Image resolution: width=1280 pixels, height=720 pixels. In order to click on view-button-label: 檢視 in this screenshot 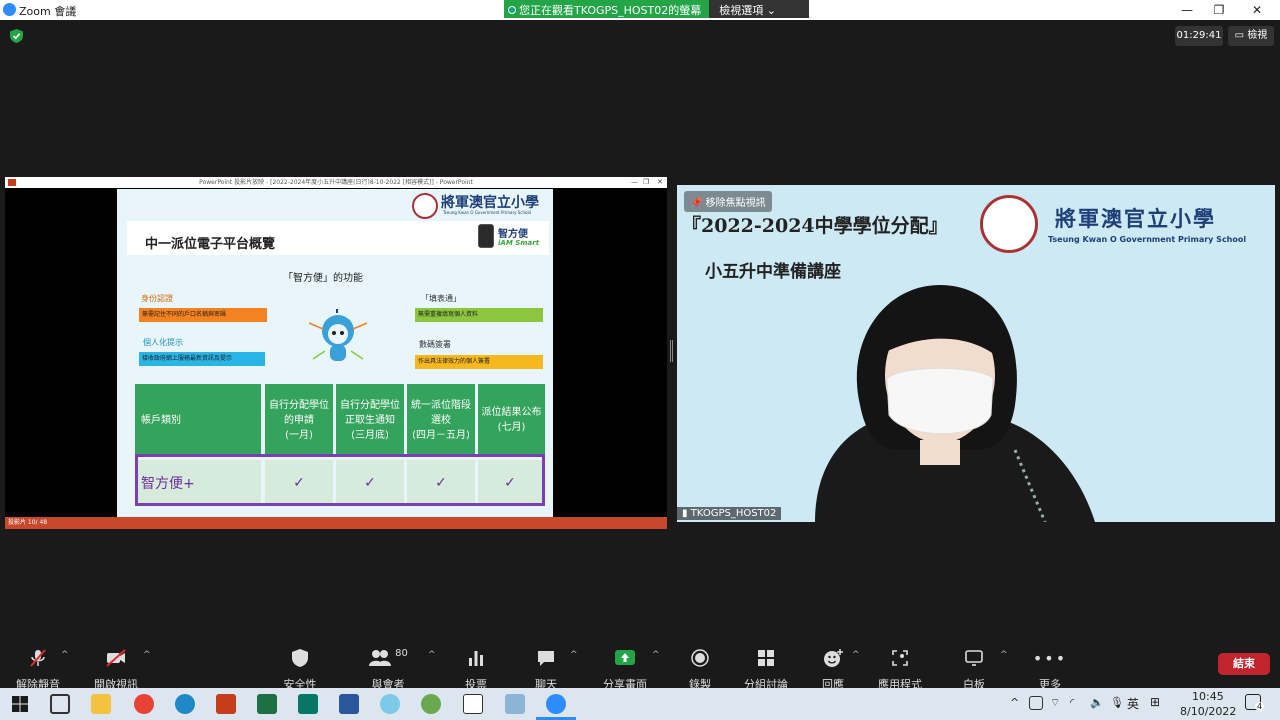, I will do `click(1257, 35)`.